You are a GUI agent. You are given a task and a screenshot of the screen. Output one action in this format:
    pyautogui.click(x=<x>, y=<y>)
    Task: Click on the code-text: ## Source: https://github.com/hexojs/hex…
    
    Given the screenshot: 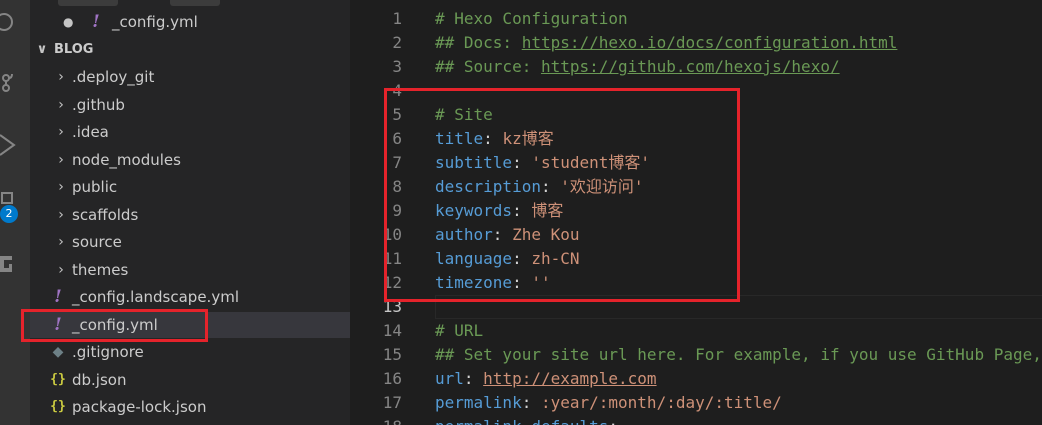 What is the action you would take?
    pyautogui.click(x=637, y=67)
    